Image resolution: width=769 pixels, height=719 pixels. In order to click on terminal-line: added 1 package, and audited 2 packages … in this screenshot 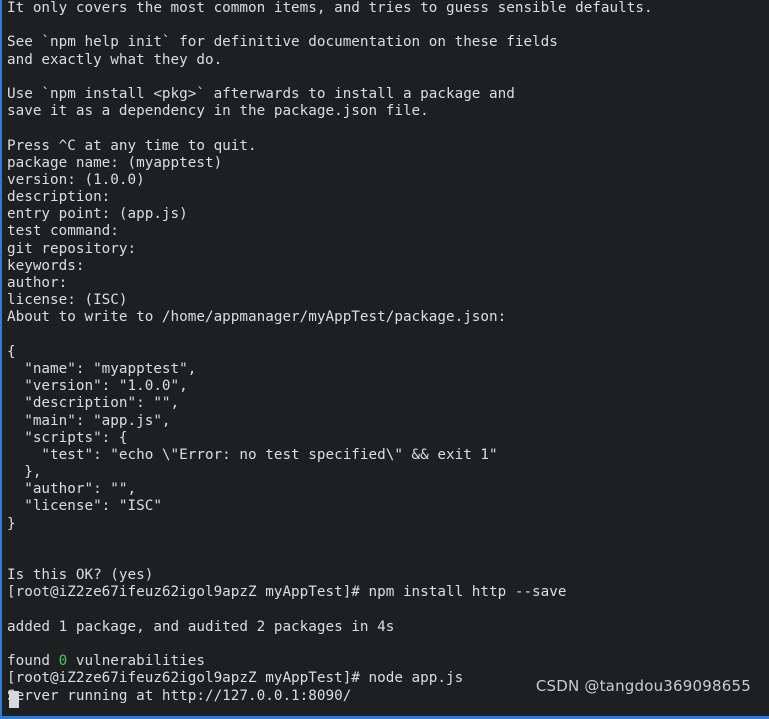, I will do `click(201, 626)`.